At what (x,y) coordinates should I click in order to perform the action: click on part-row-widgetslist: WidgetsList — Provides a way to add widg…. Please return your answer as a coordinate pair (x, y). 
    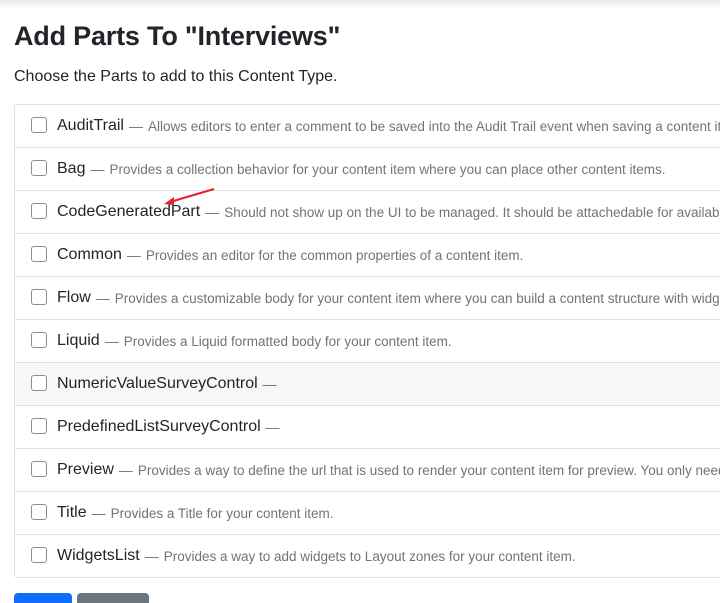
    Looking at the image, I should click on (367, 555).